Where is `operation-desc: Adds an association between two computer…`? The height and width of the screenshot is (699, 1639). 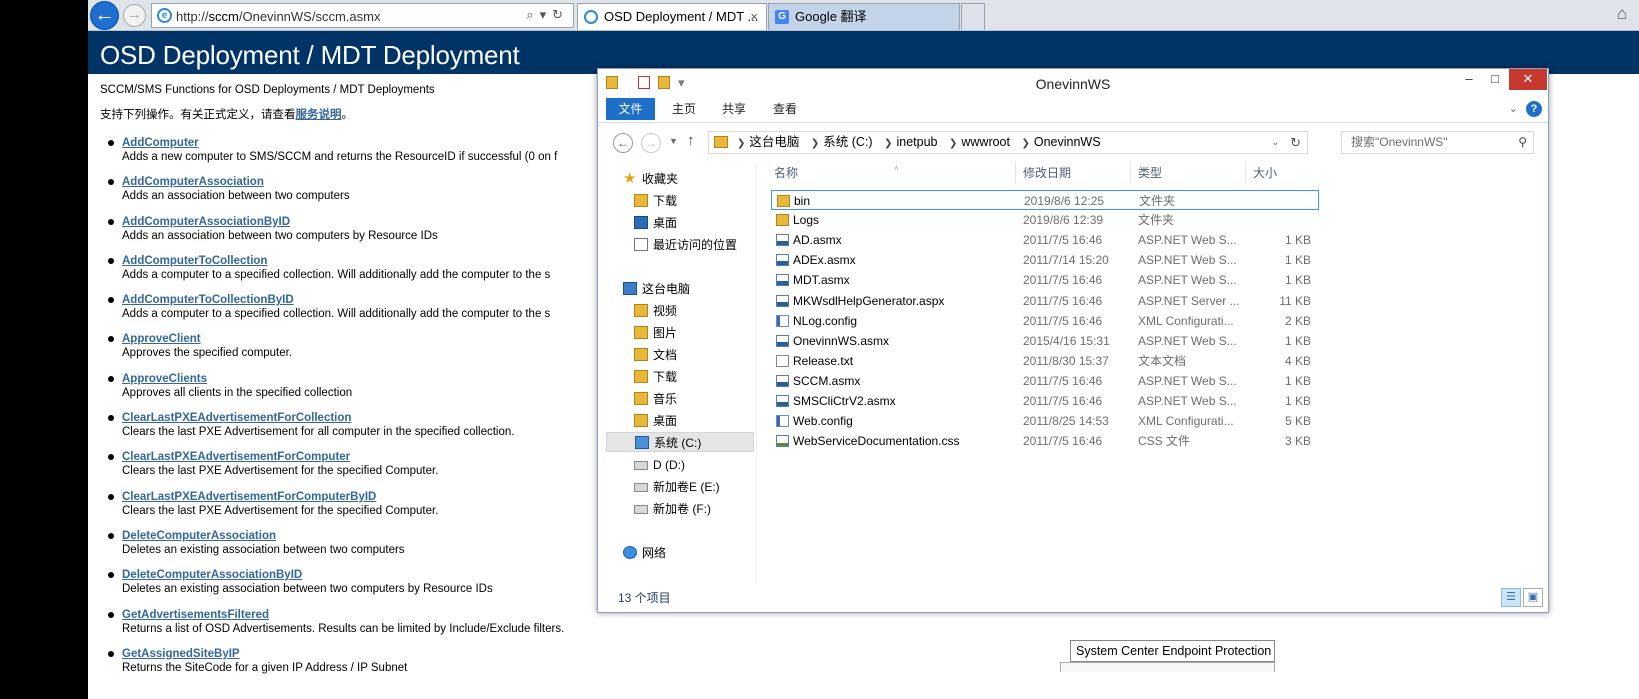
operation-desc: Adds an association between two computer… is located at coordinates (280, 235).